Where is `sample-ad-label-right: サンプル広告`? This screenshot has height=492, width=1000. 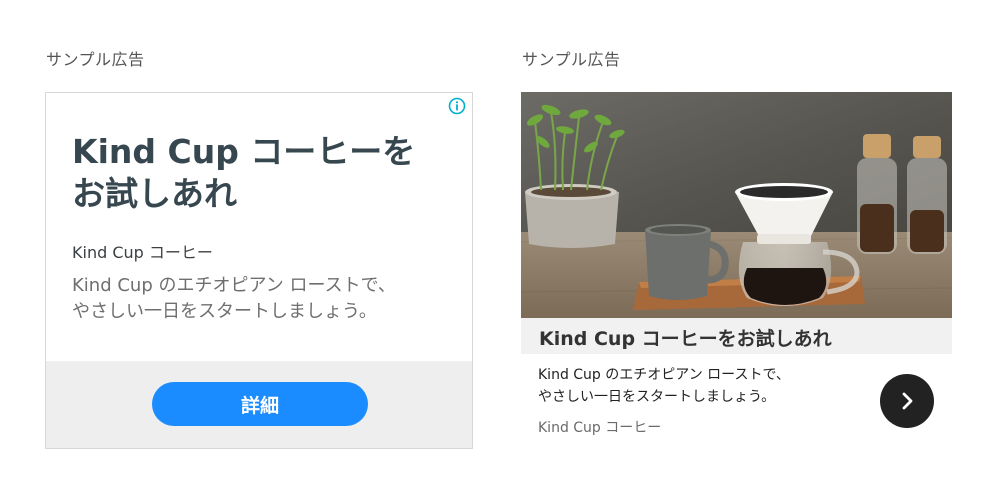 sample-ad-label-right: サンプル広告 is located at coordinates (571, 59).